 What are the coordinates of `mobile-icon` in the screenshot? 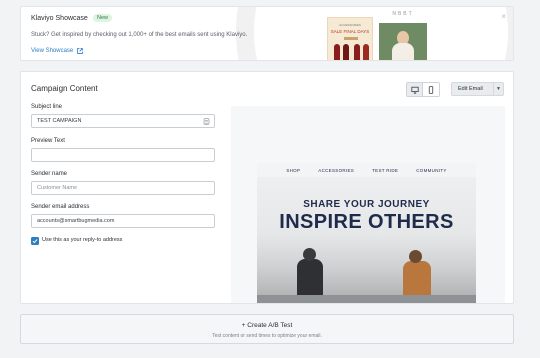 It's located at (431, 89).